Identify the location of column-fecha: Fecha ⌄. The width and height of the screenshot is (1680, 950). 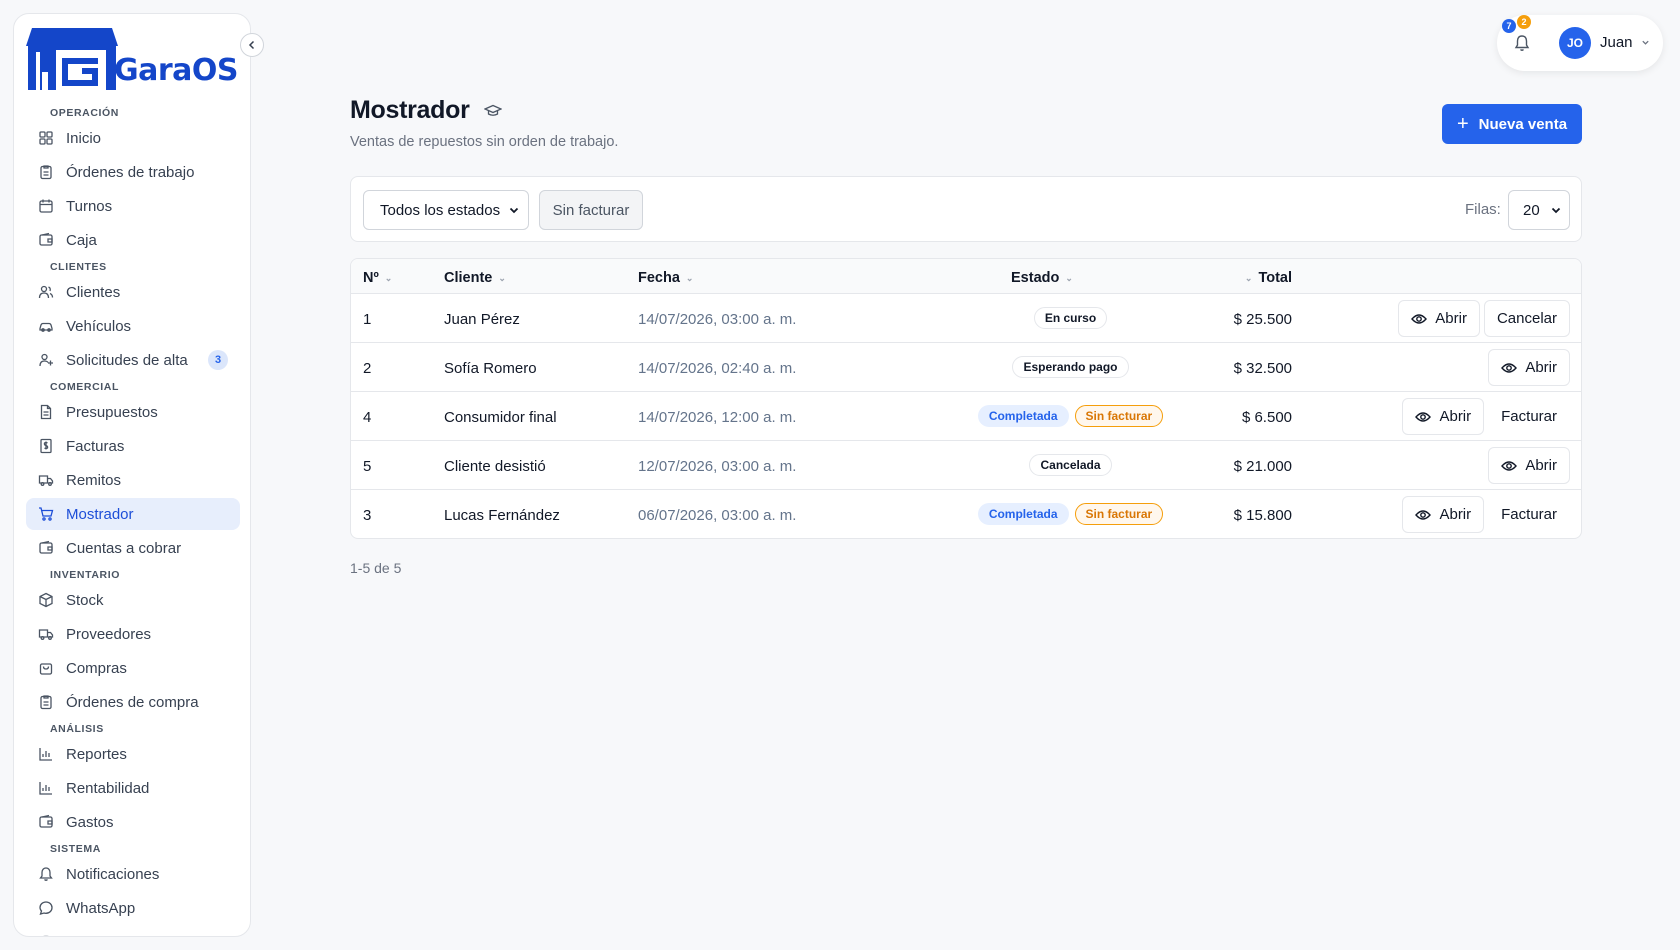
(665, 278).